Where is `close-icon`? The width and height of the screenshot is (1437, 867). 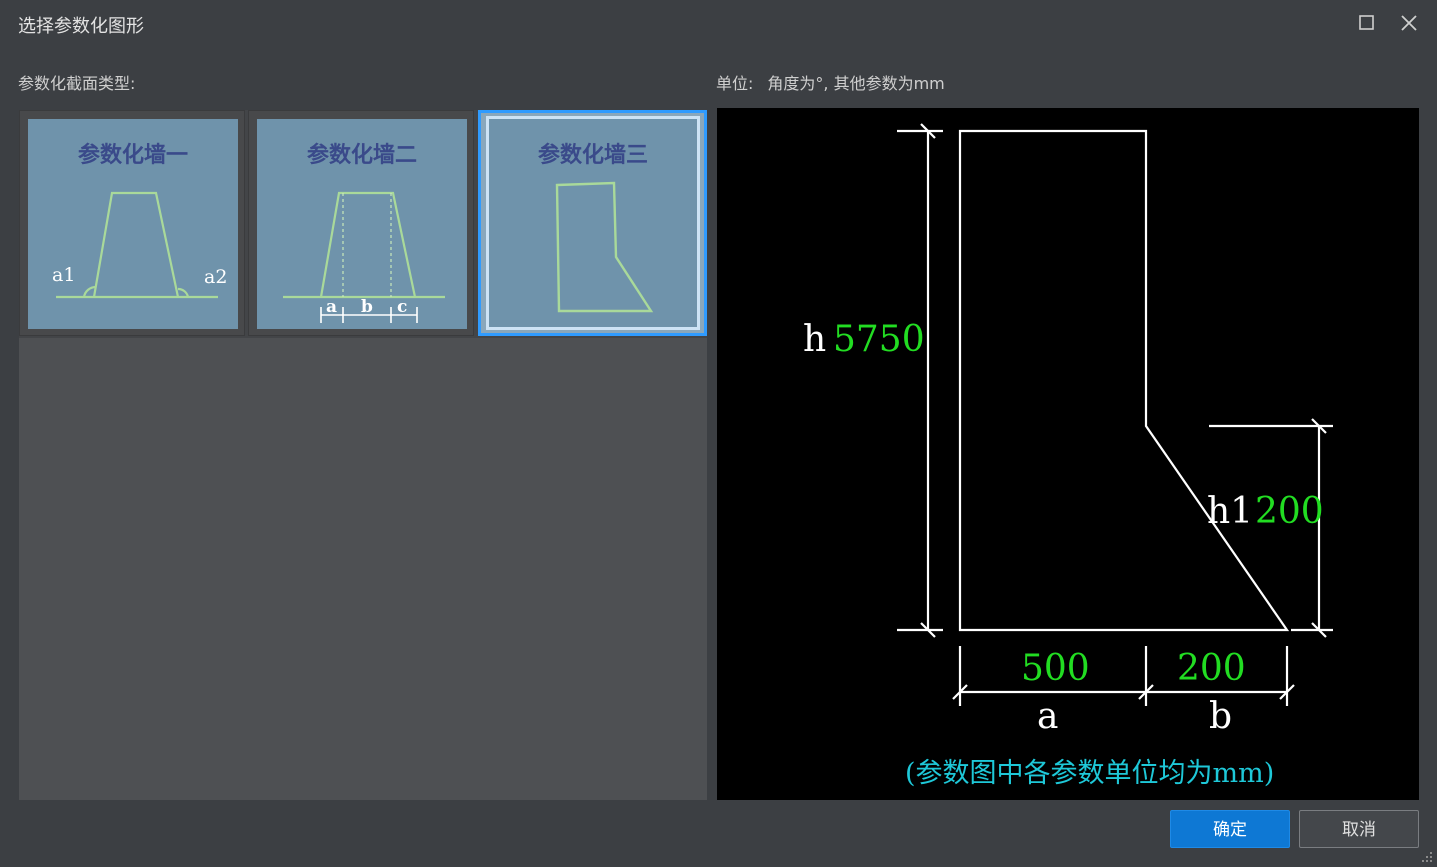
close-icon is located at coordinates (1409, 23).